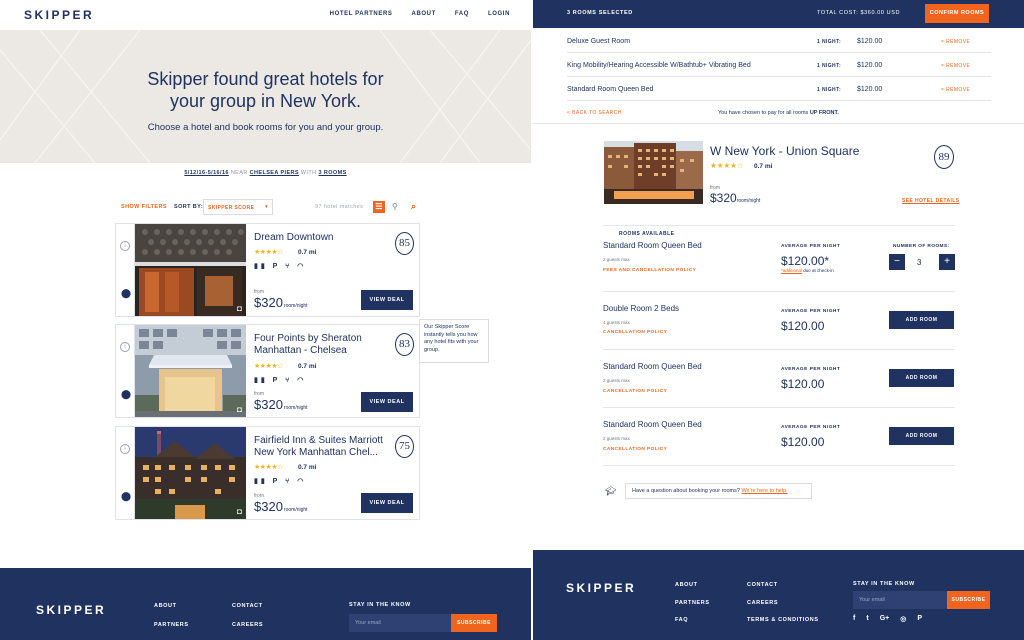  What do you see at coordinates (206, 173) in the screenshot?
I see `search-dates: 5/12/16-5/16/16` at bounding box center [206, 173].